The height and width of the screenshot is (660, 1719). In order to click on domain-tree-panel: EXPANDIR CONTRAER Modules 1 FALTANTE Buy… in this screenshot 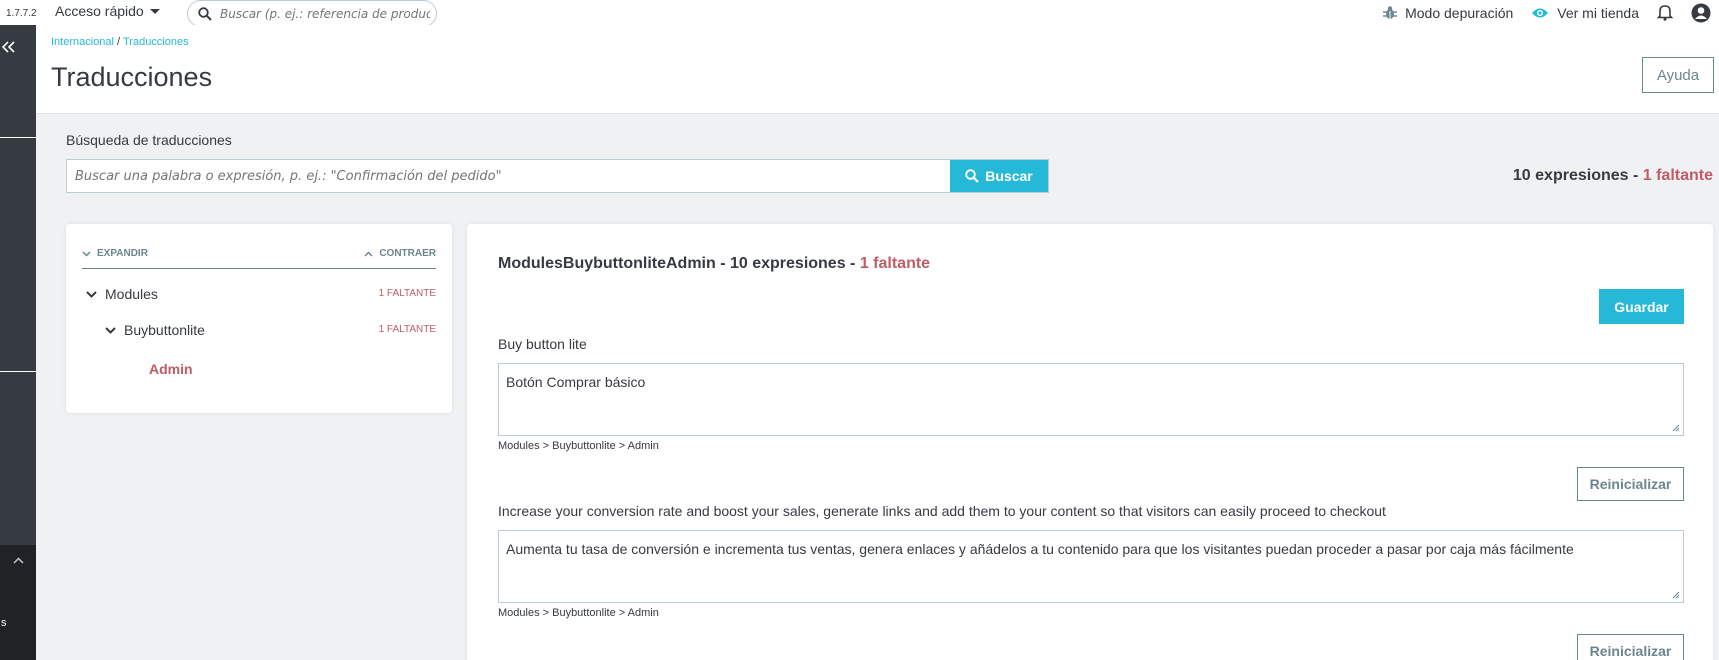, I will do `click(259, 318)`.